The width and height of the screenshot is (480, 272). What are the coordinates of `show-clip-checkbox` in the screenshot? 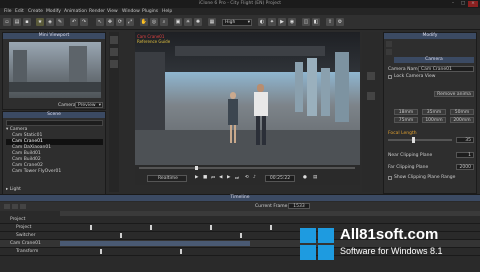 It's located at (390, 178).